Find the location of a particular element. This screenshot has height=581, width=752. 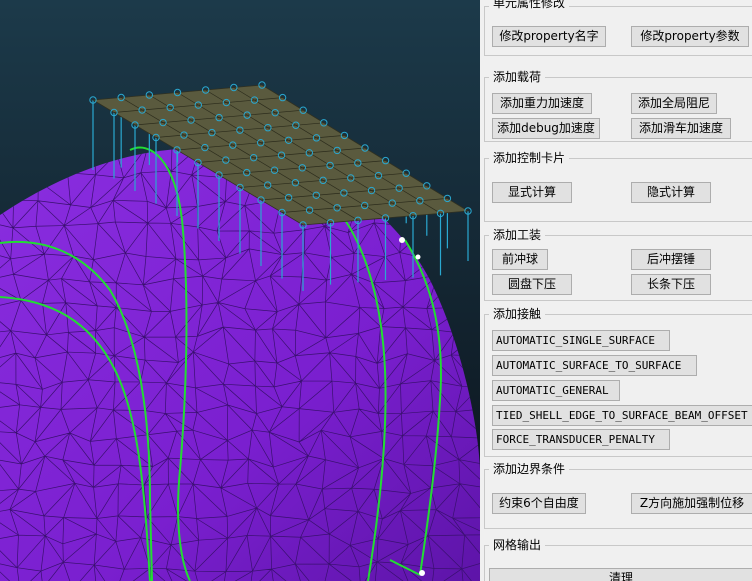

explicit-calc-button: 显式计算 is located at coordinates (532, 192).